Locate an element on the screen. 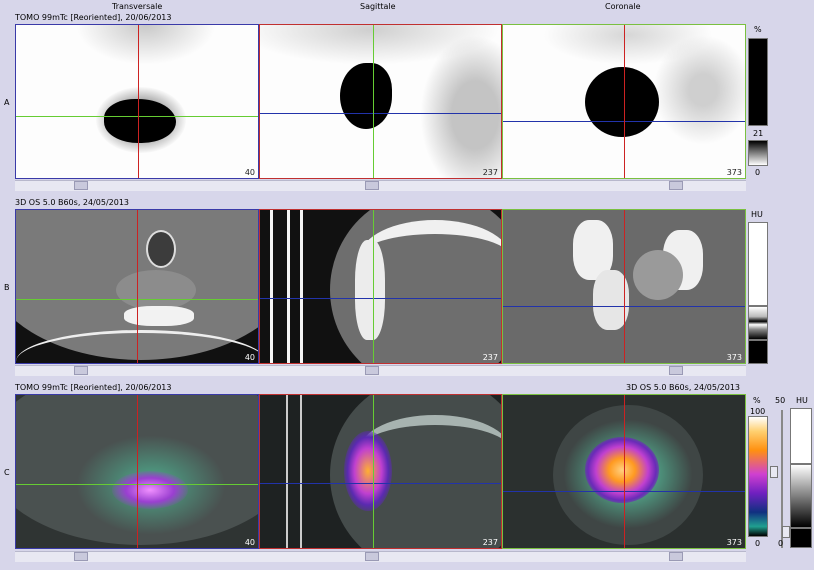 This screenshot has height=570, width=814. row-b-series-label: 3D OS 5.0 B60s, 24/05/2013 is located at coordinates (72, 202).